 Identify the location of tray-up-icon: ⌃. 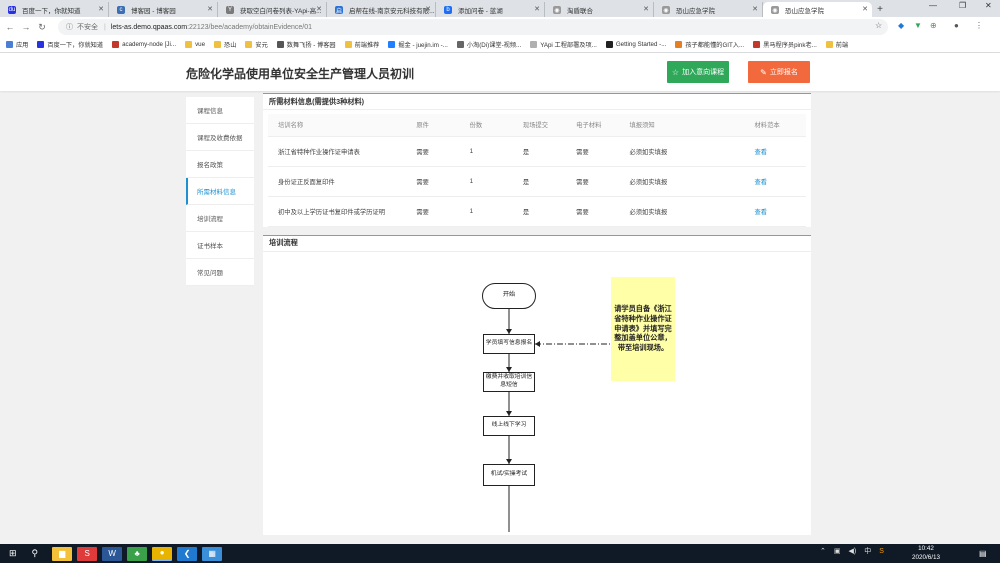
(823, 551).